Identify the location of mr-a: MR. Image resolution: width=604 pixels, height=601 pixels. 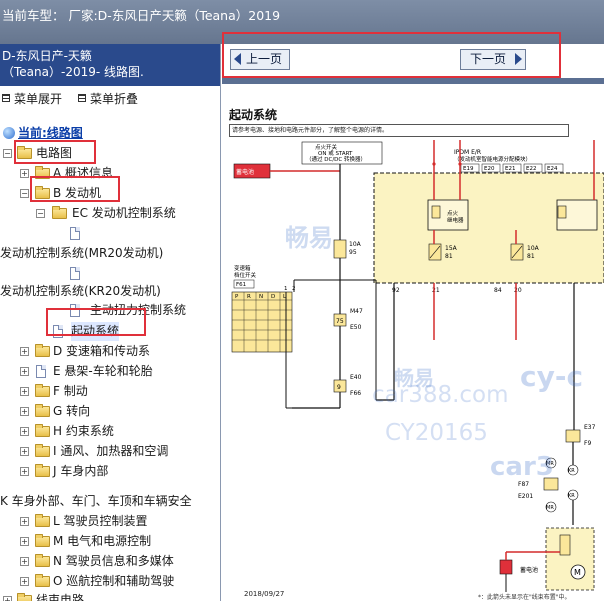
(550, 464).